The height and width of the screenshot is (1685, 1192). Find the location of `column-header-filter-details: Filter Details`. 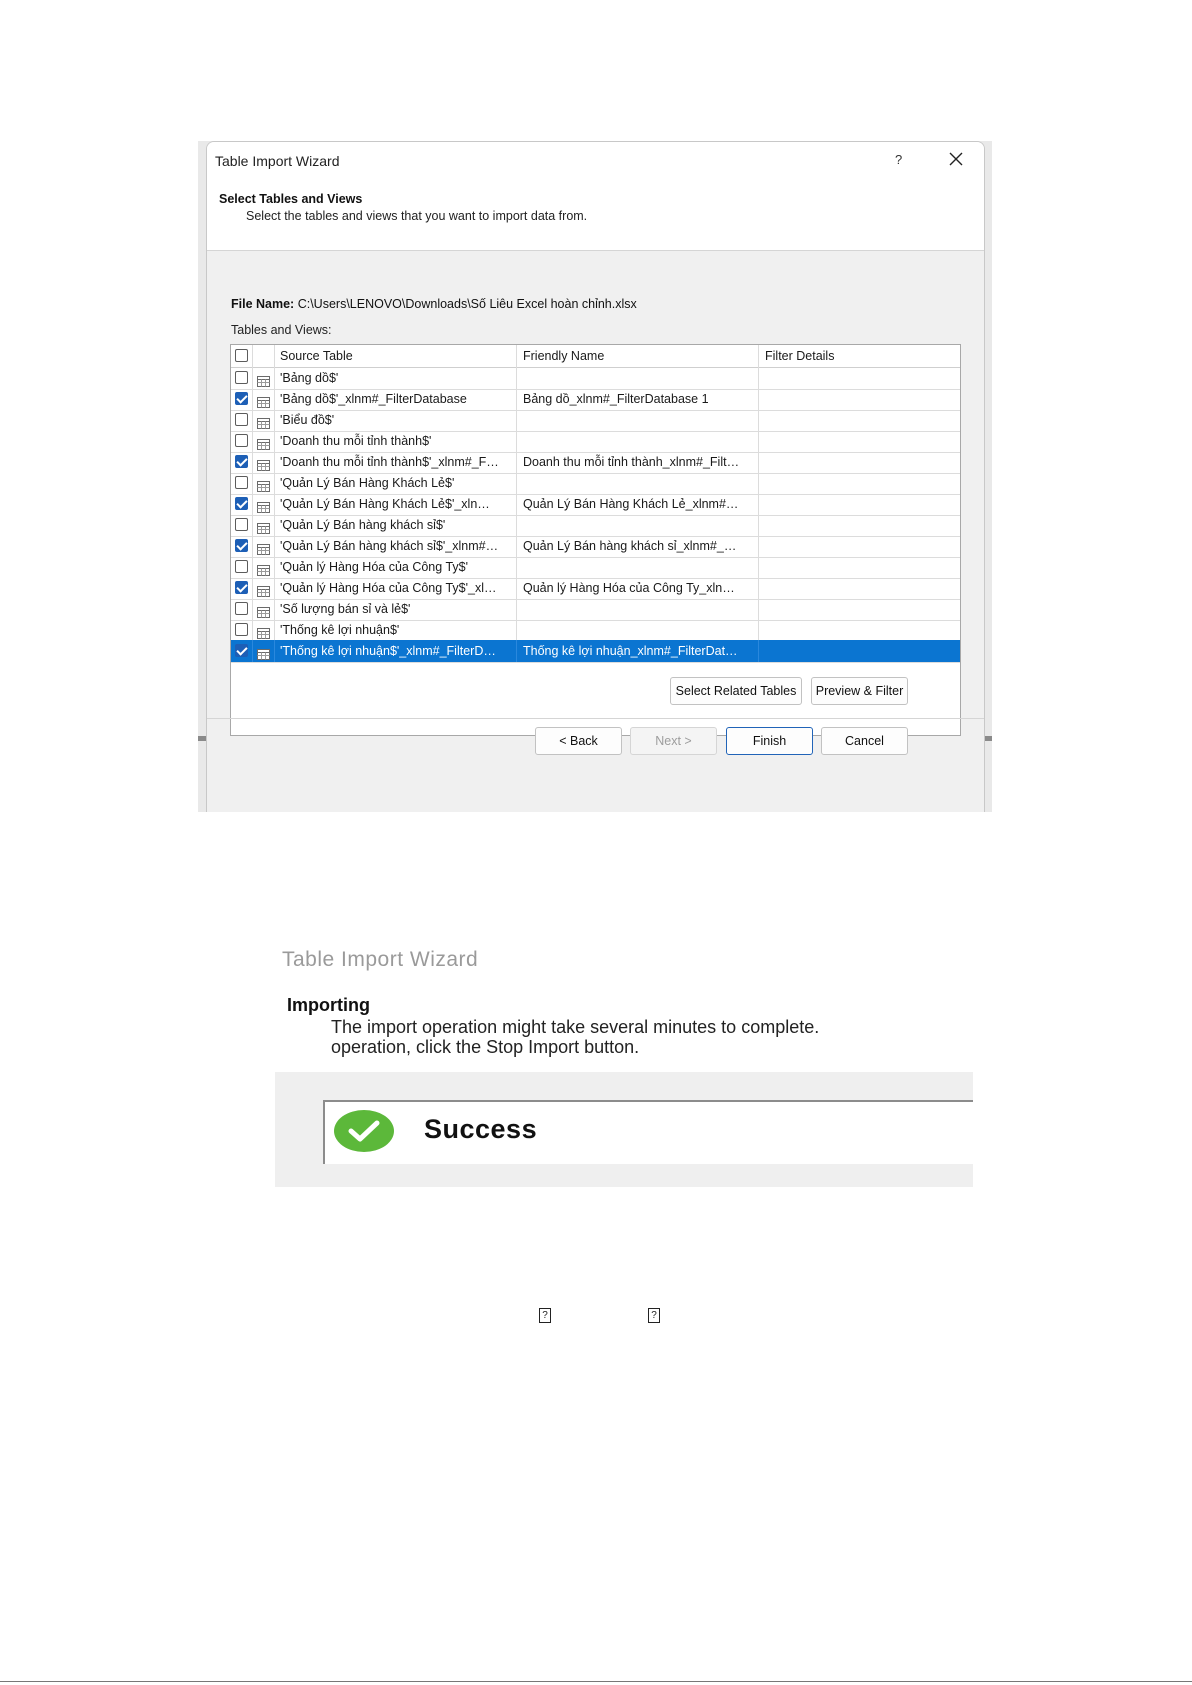

column-header-filter-details: Filter Details is located at coordinates (859, 356).